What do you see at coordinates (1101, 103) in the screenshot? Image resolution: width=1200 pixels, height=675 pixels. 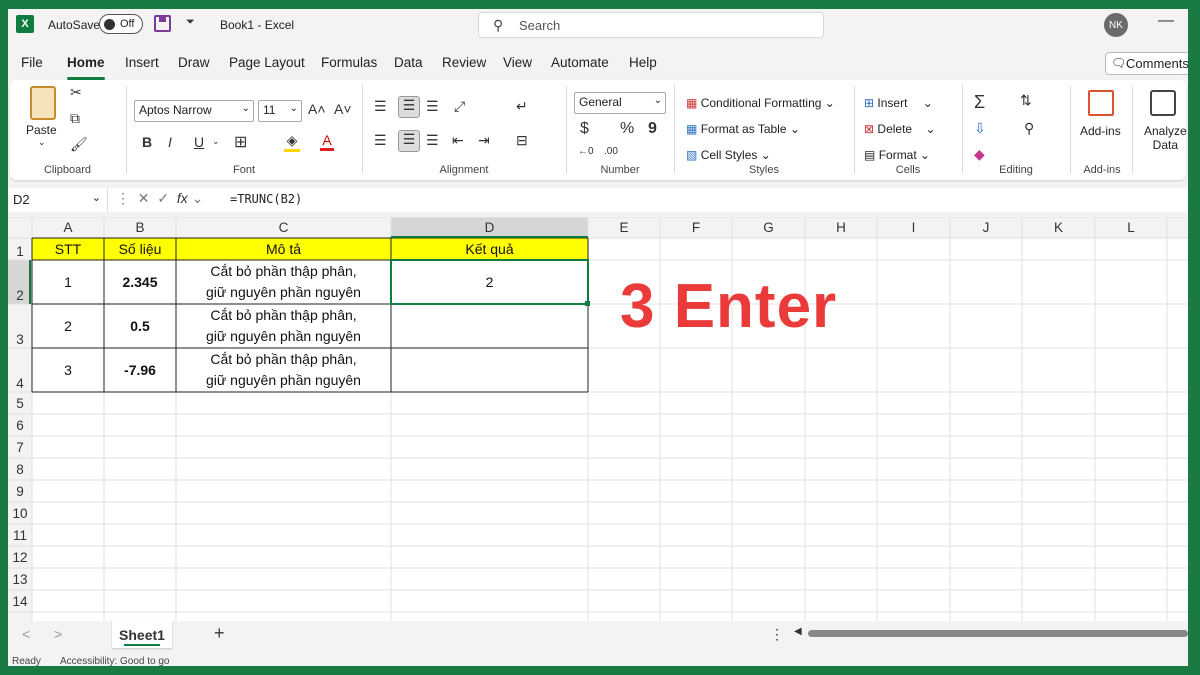 I see `addins-icon` at bounding box center [1101, 103].